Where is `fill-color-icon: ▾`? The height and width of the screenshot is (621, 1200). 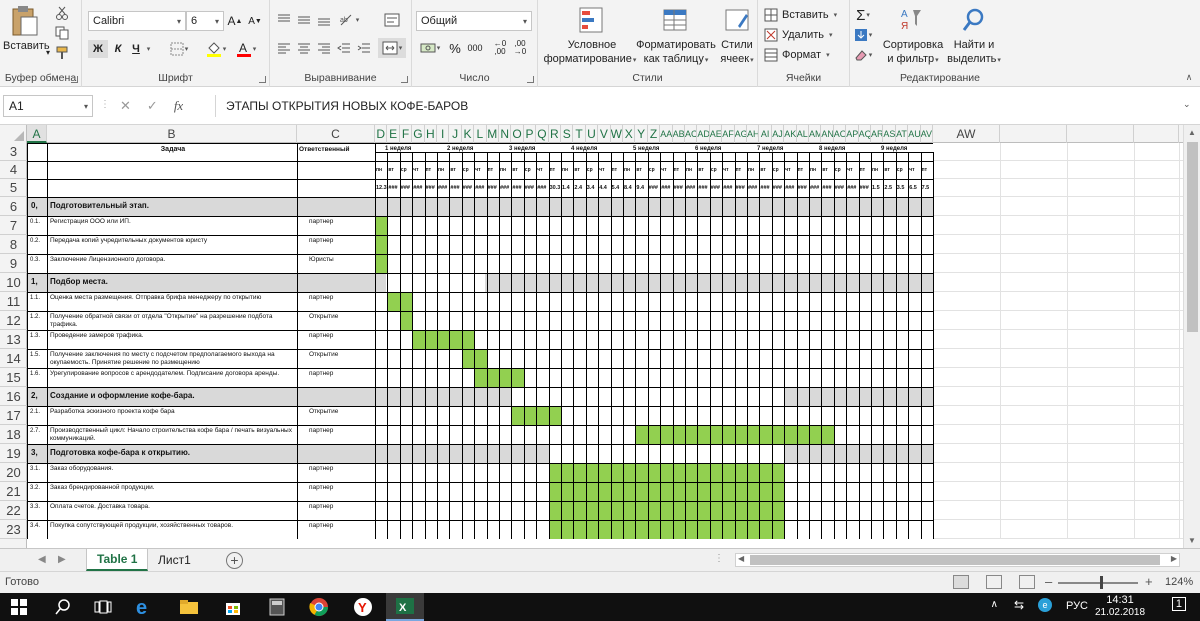 fill-color-icon: ▾ is located at coordinates (216, 49).